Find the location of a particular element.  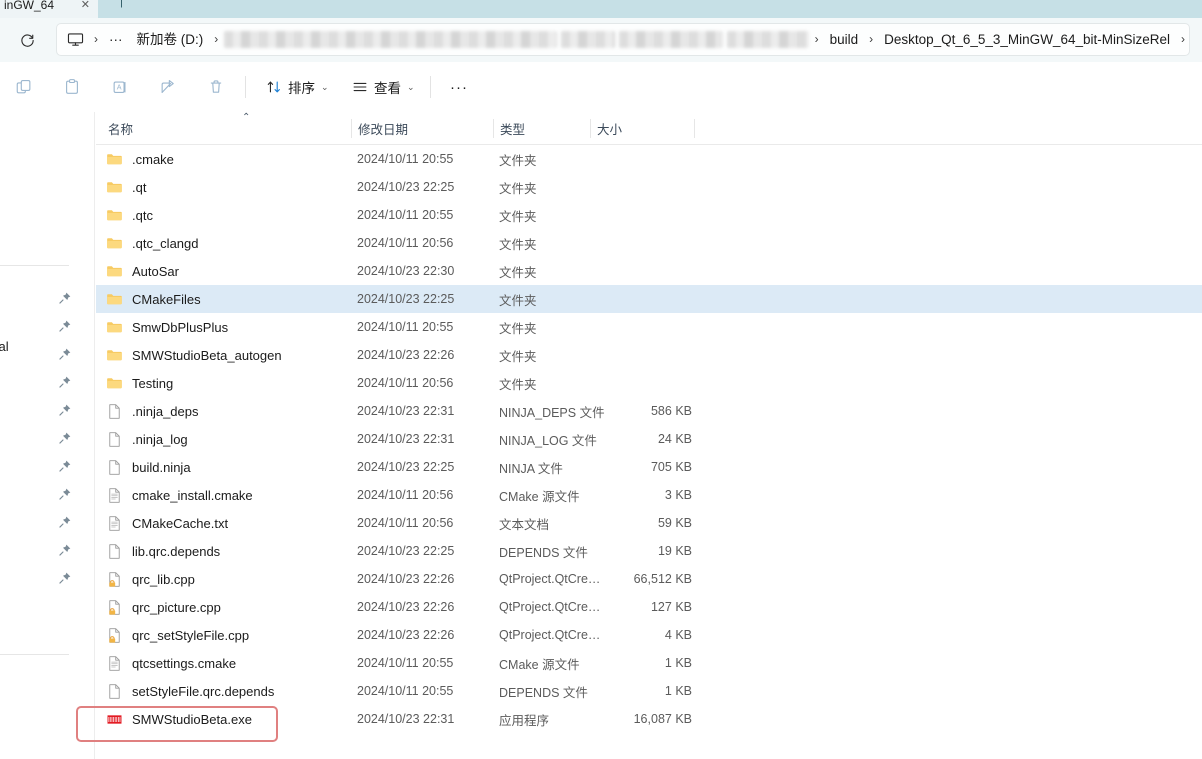

table-row: .qtc 2024/10/11 20:55 文件夹 is located at coordinates (649, 215).